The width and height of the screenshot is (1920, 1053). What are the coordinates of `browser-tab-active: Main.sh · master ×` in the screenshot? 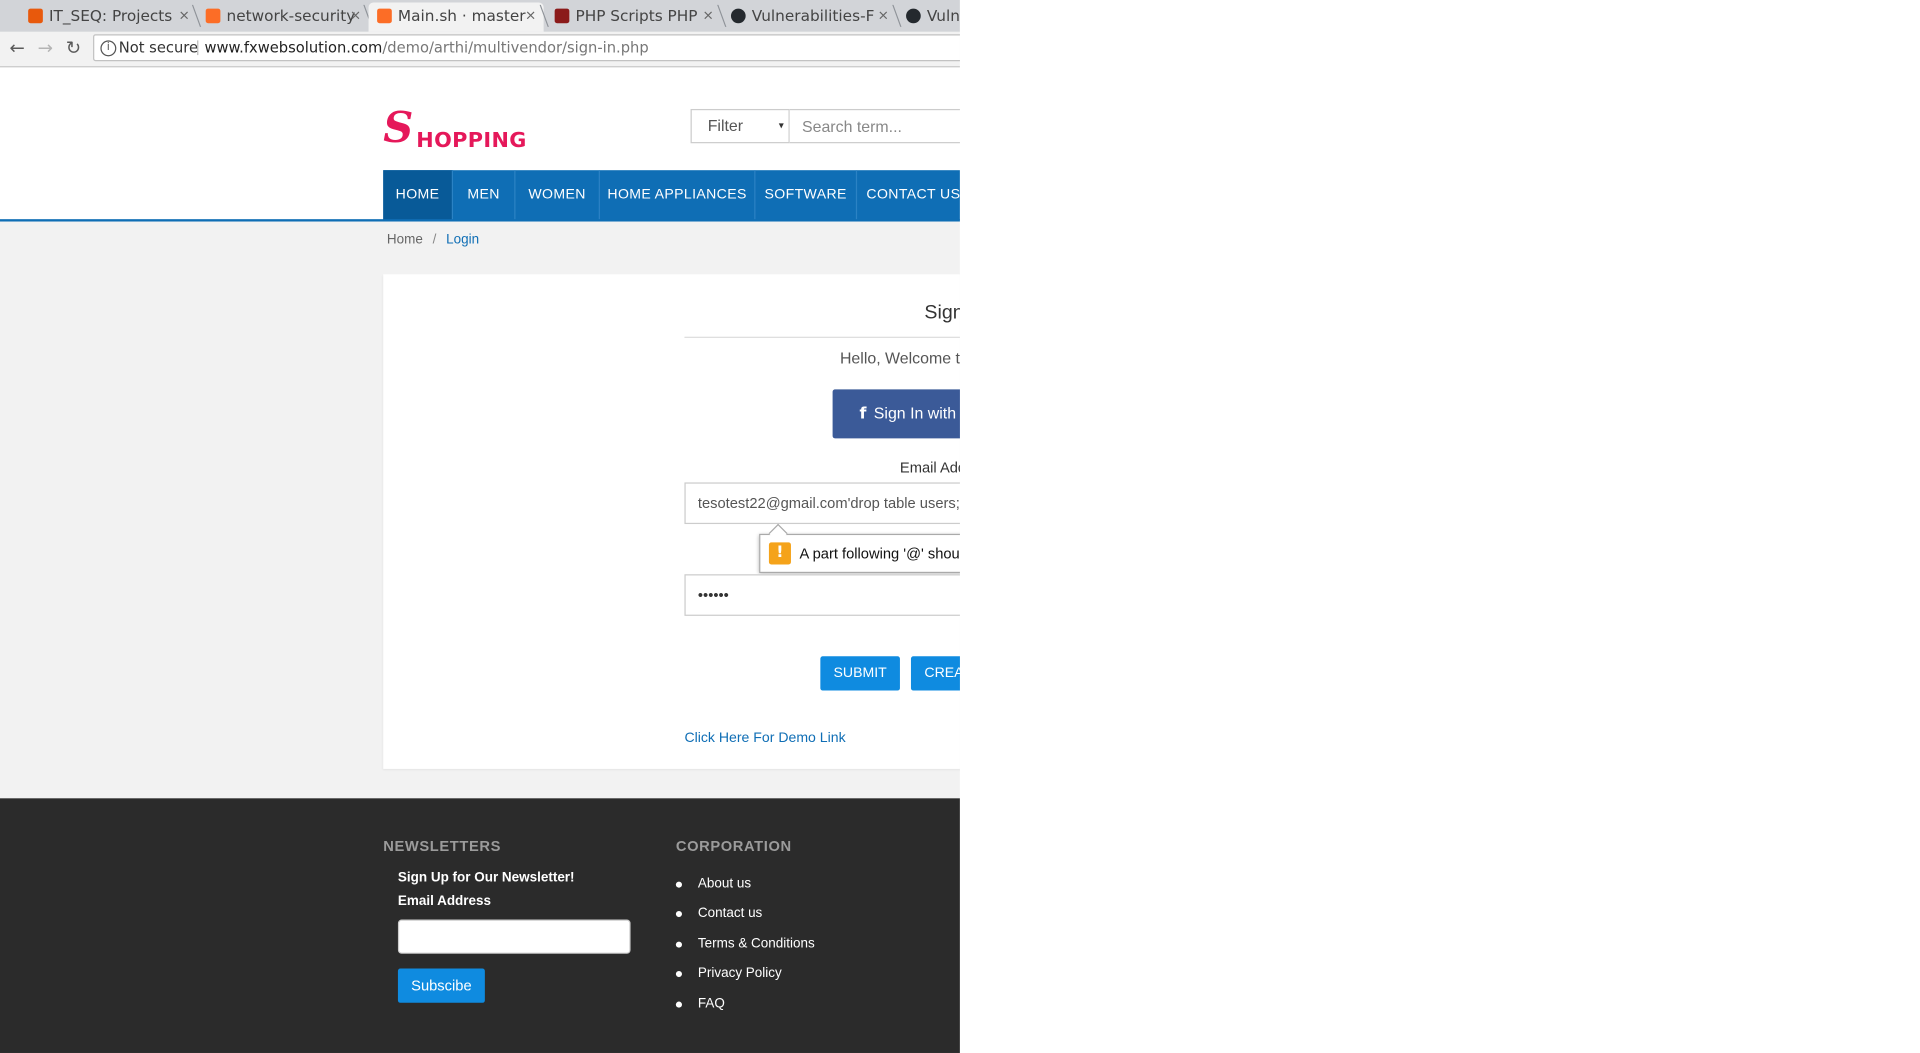 It's located at (456, 17).